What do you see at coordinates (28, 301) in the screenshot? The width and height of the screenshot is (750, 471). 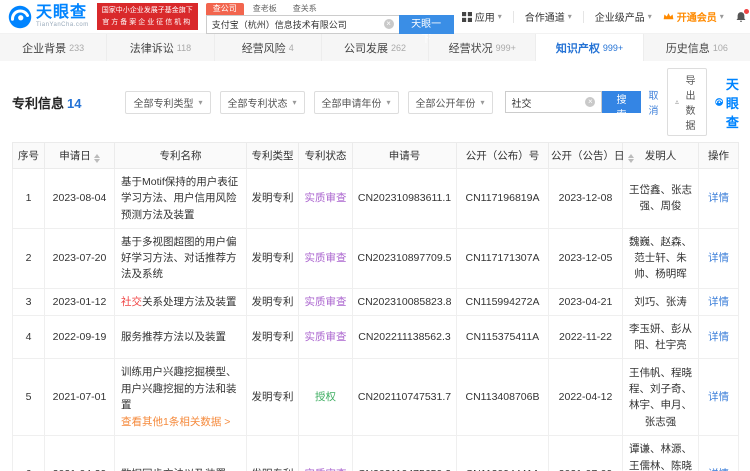 I see `cell-index: 3` at bounding box center [28, 301].